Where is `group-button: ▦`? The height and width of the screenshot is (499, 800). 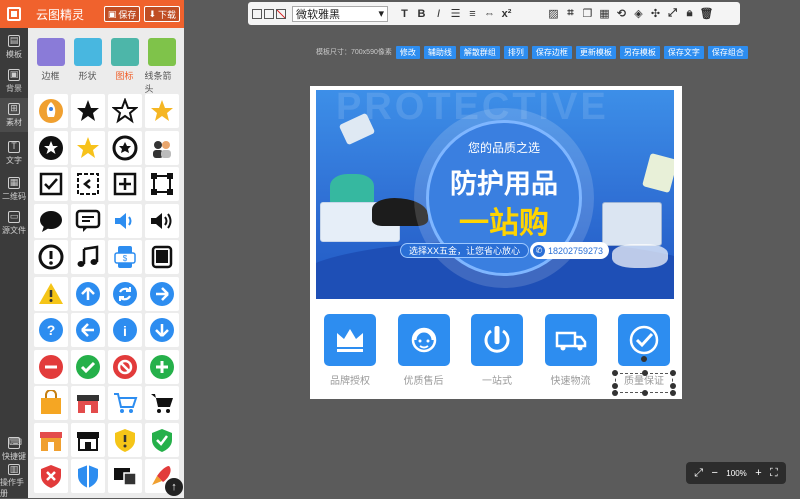
group-button: ▦ is located at coordinates (604, 14).